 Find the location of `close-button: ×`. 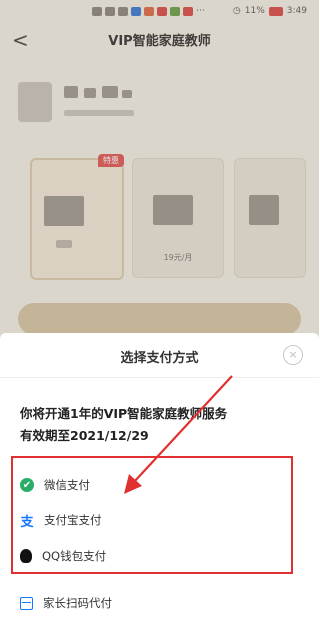

close-button: × is located at coordinates (293, 355).